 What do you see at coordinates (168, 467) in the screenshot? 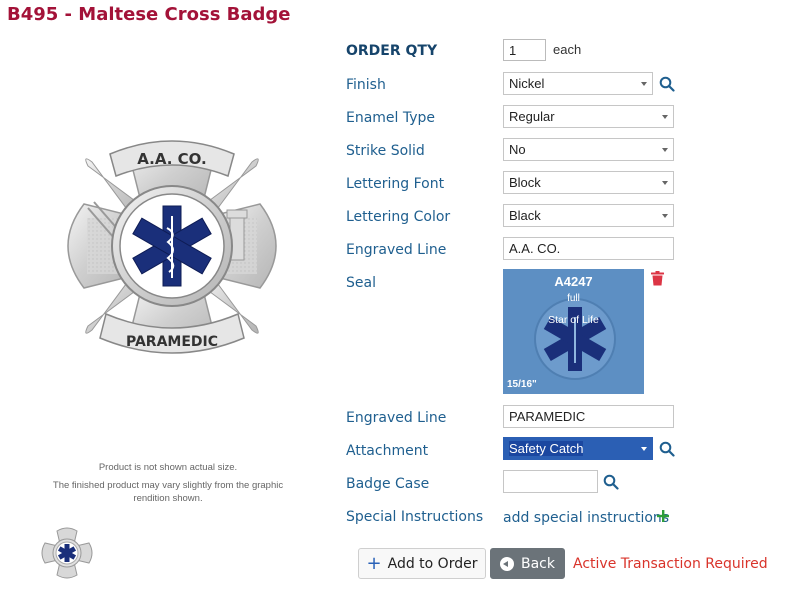
I see `size-disclaimer: Product is not shown actual size.` at bounding box center [168, 467].